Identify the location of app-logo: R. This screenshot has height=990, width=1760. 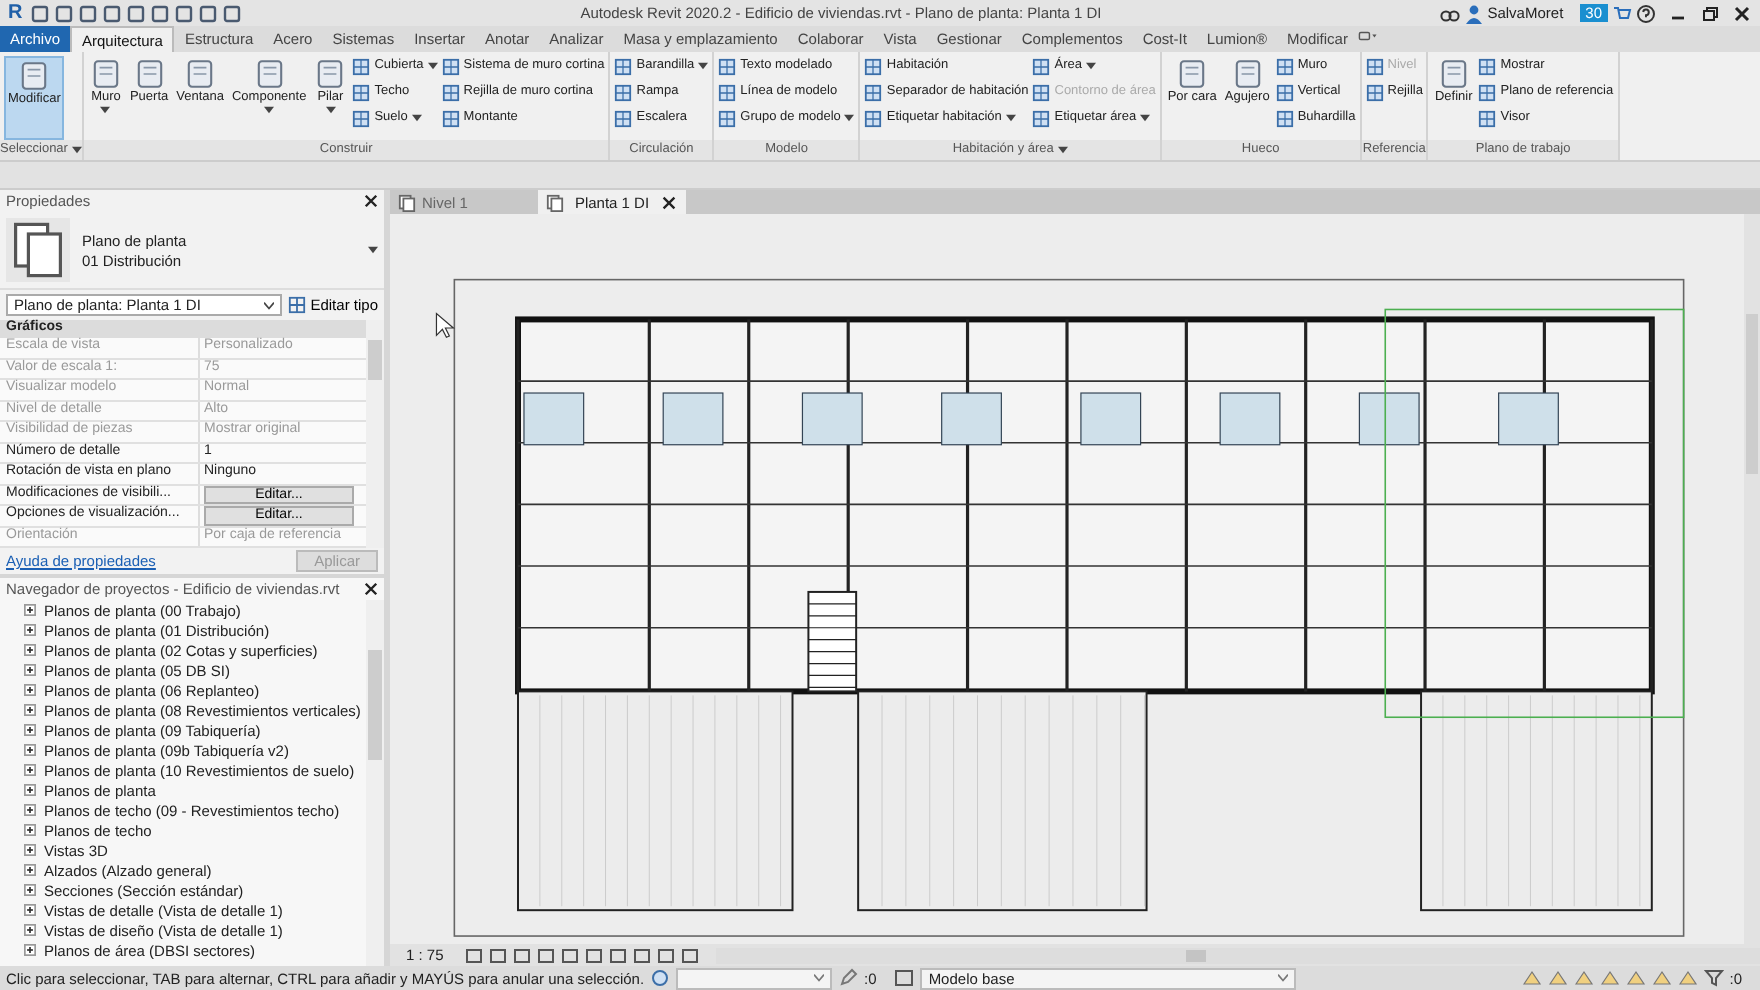
(15, 13).